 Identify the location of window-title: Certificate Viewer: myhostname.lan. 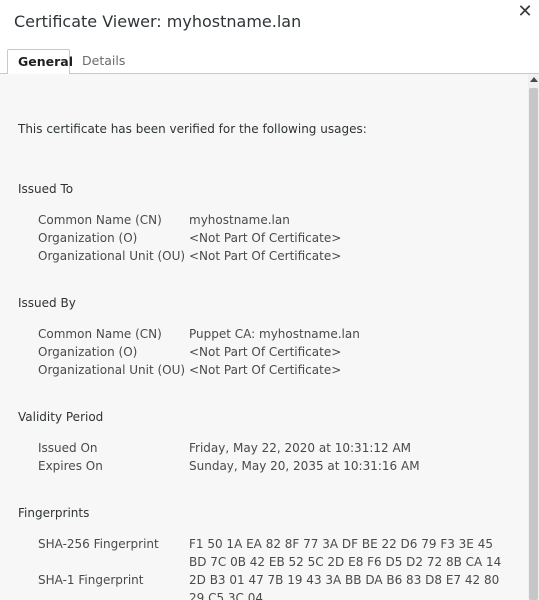
(158, 21).